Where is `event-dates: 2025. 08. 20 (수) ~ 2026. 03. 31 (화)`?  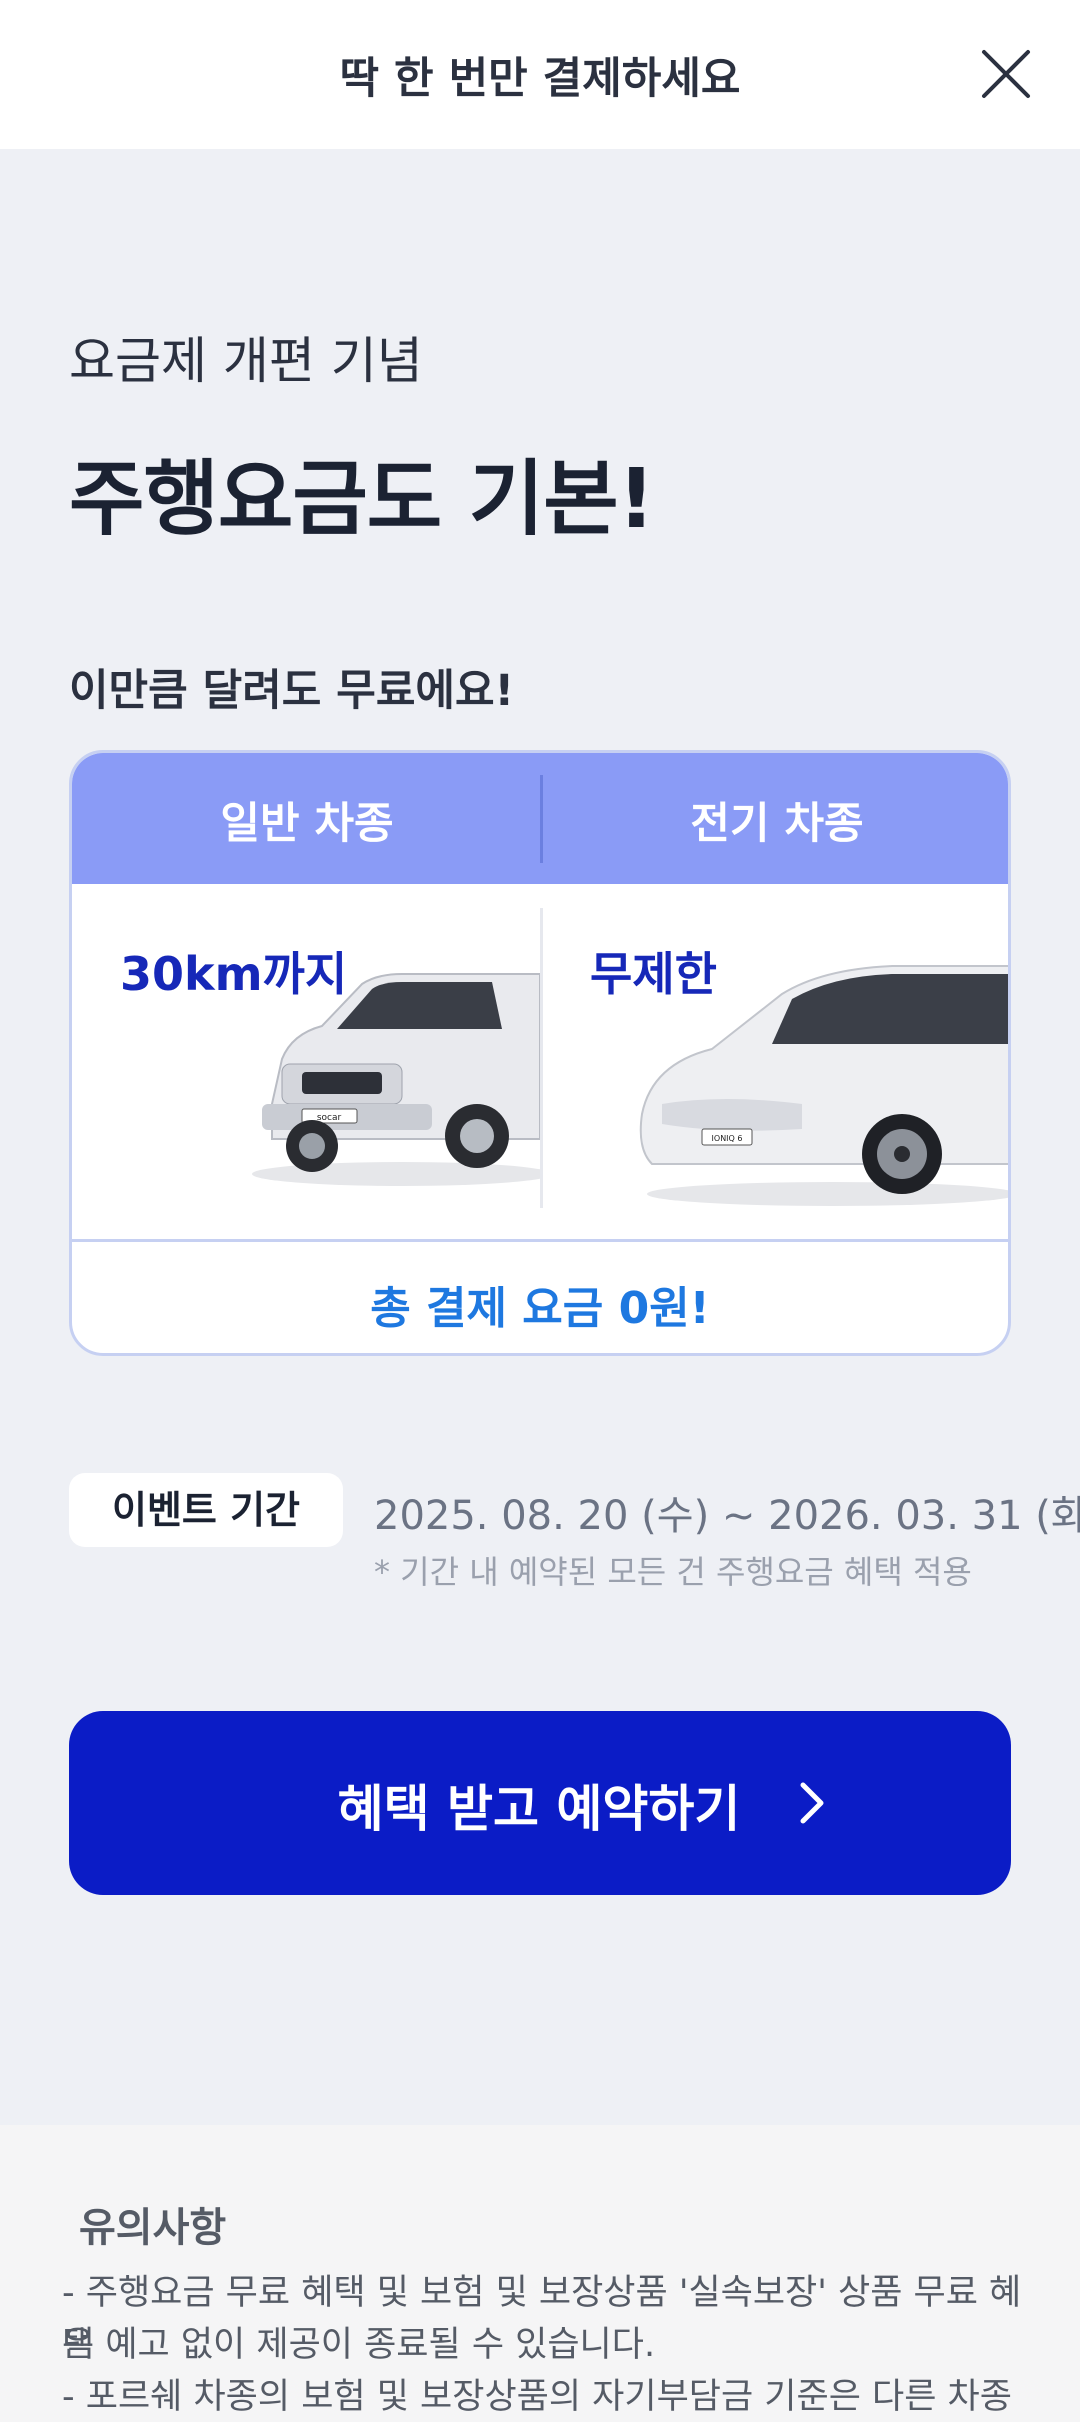
event-dates: 2025. 08. 20 (수) ~ 2026. 03. 31 (화) is located at coordinates (727, 1516).